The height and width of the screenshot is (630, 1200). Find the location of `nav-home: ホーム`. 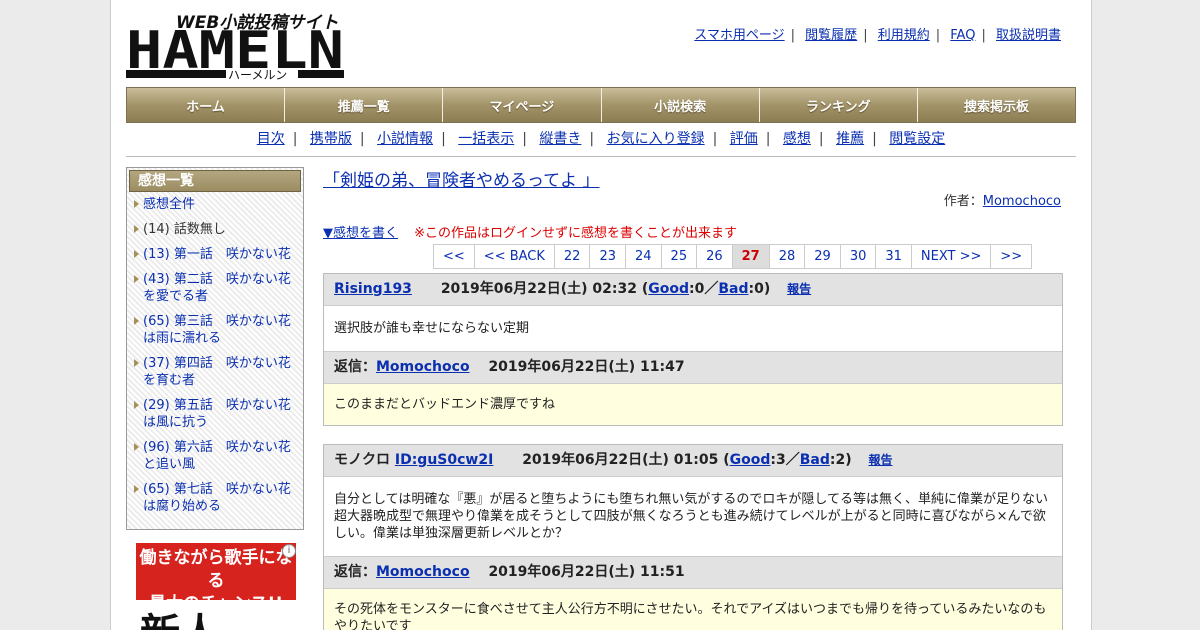

nav-home: ホーム is located at coordinates (206, 105).